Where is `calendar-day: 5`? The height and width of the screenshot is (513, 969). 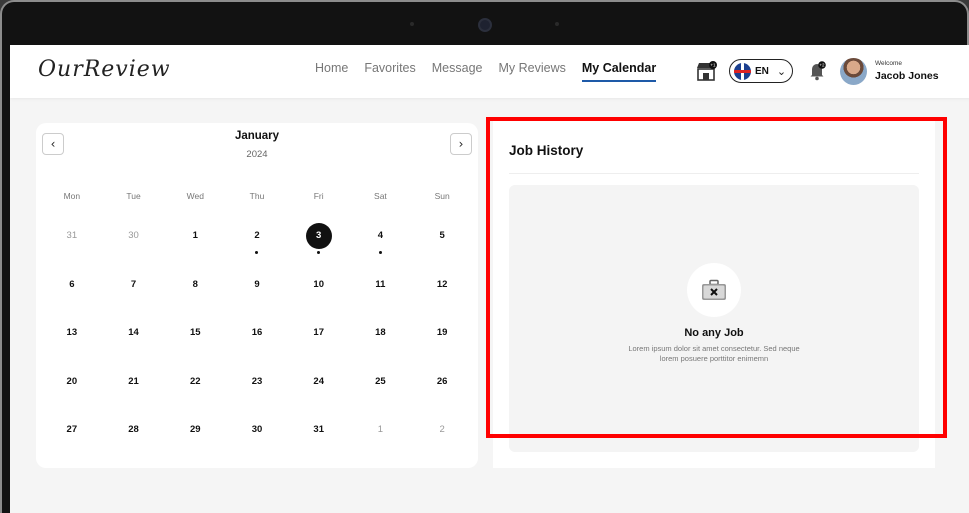 calendar-day: 5 is located at coordinates (442, 233).